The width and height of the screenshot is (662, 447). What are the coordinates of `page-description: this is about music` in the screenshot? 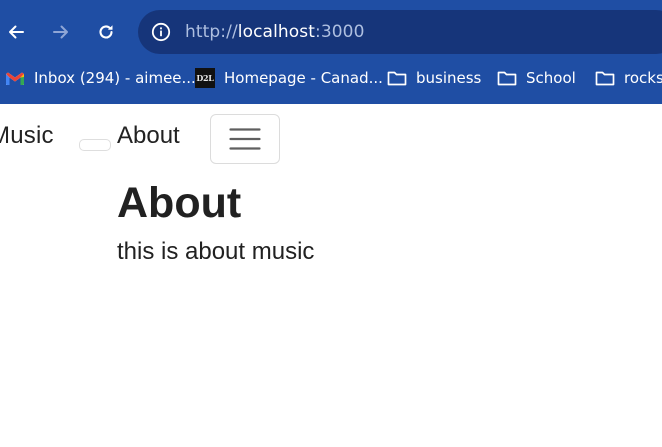 It's located at (216, 251).